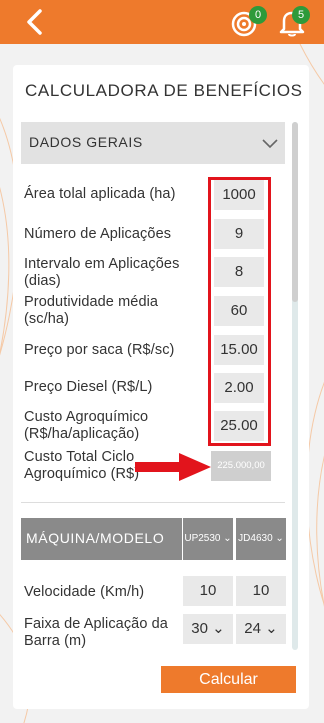  Describe the element at coordinates (86, 142) in the screenshot. I see `section-general-label: DADOS GERAIS` at that location.